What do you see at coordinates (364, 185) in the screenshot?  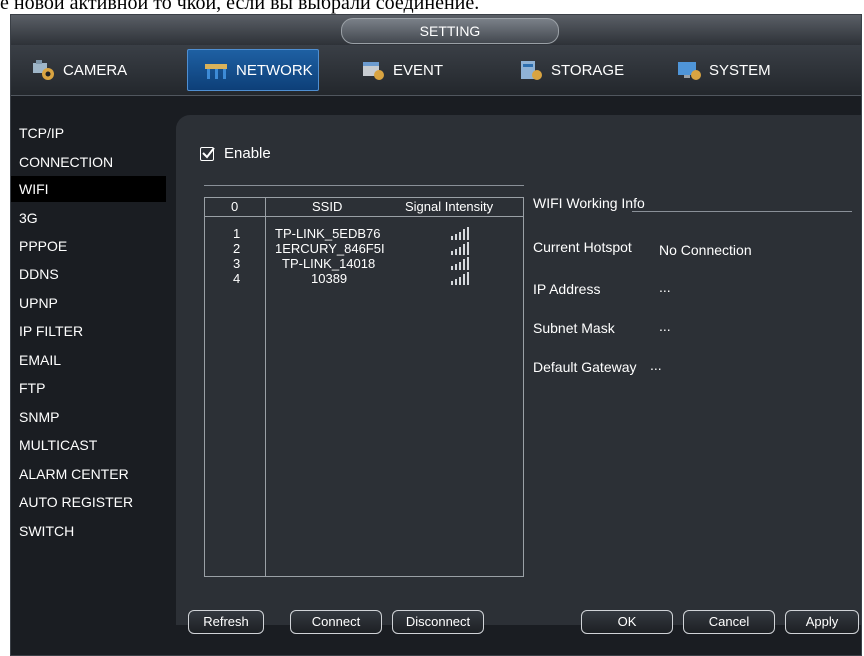 I see `divider` at bounding box center [364, 185].